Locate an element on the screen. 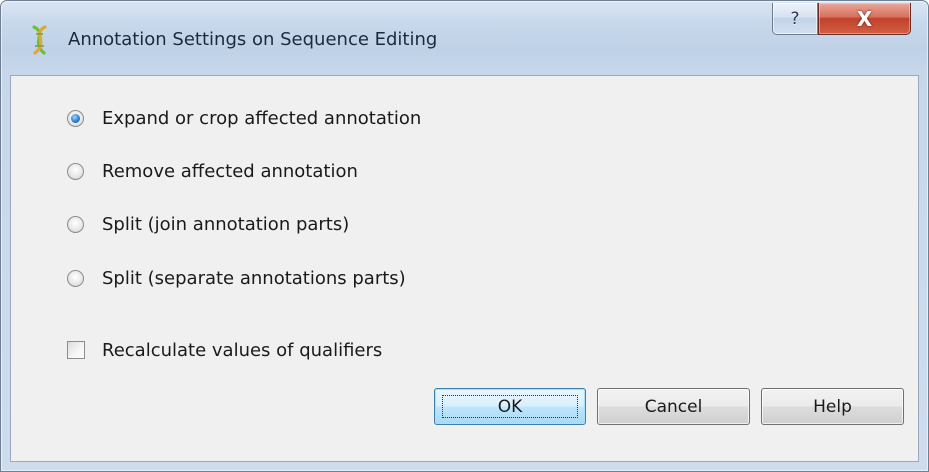 The image size is (929, 472). checkbox-label: Recalculate values of qualifiers is located at coordinates (242, 350).